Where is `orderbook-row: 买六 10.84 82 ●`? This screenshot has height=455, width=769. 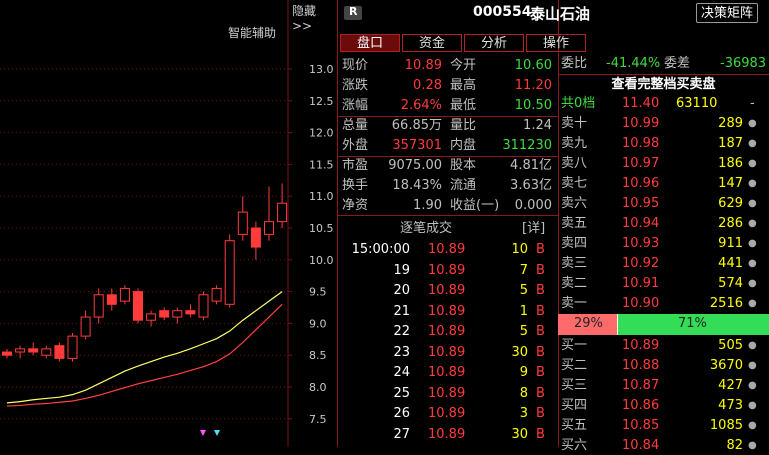
orderbook-row: 买六 10.84 82 ● is located at coordinates (663, 445).